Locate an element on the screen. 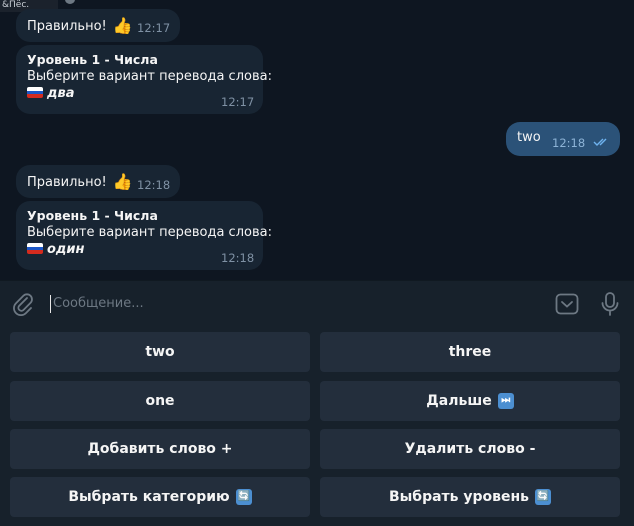 This screenshot has height=526, width=634. keyboard-button-label: three is located at coordinates (470, 352).